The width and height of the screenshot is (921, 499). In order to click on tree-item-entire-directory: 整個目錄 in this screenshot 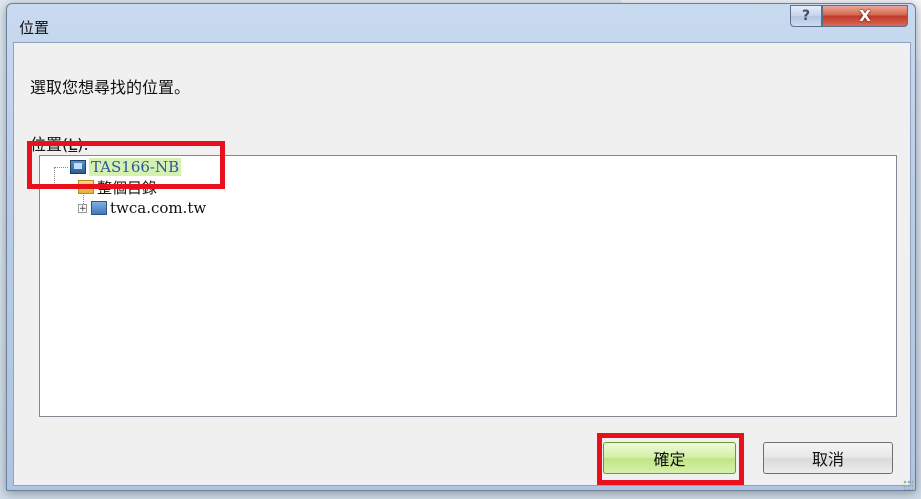, I will do `click(117, 187)`.